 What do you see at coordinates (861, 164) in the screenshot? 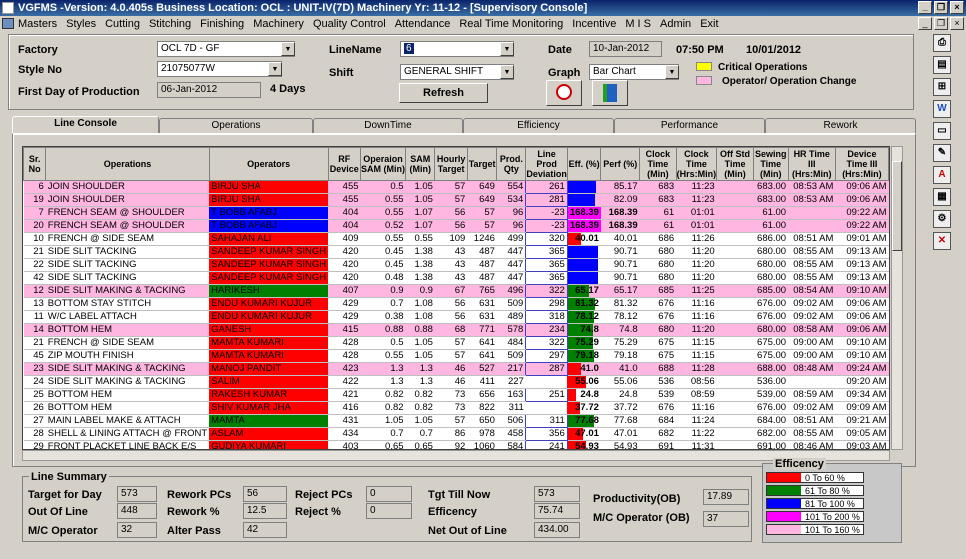
I see `column-header: Device Time III (Hrs:Min)` at bounding box center [861, 164].